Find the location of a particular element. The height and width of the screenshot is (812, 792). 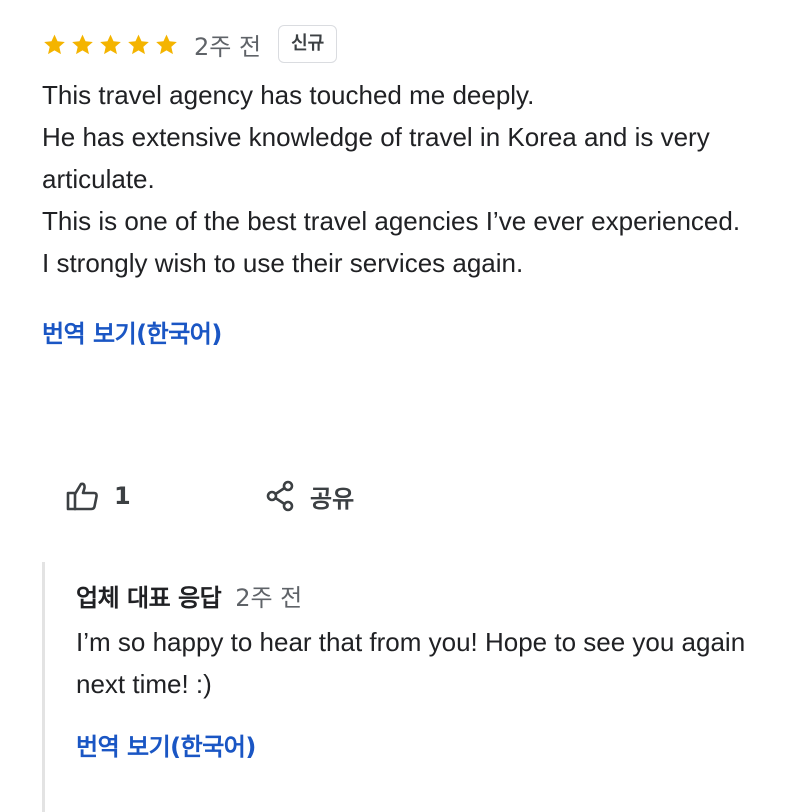

share-button: 공유 is located at coordinates (310, 496).